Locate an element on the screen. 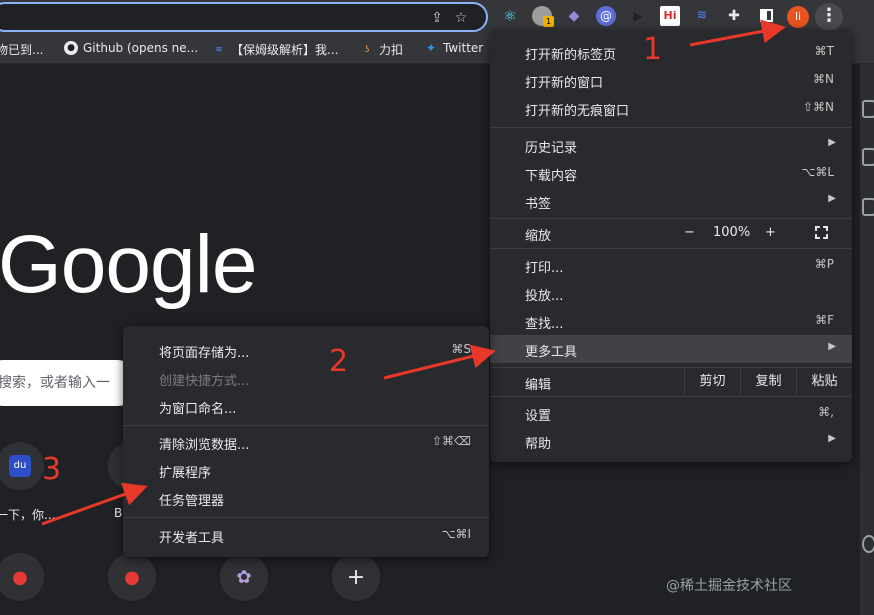 The image size is (874, 615). fox-extension-icon: ◆ is located at coordinates (574, 16).